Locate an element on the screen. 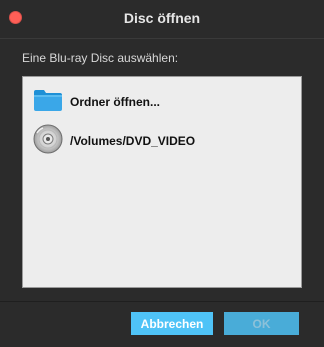  footer-divider is located at coordinates (162, 301).